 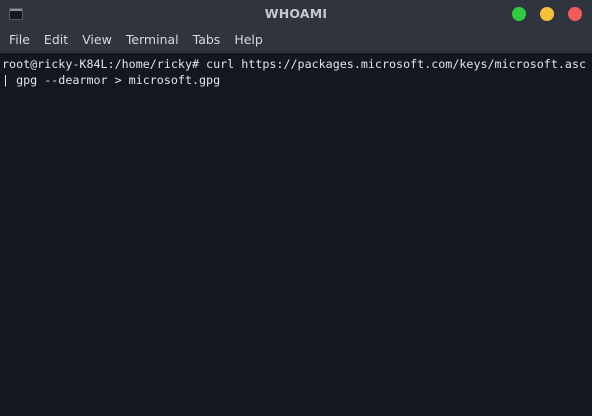 I want to click on terminal-line: | gpg --dearmor > microsoft.gpg, so click(x=111, y=80).